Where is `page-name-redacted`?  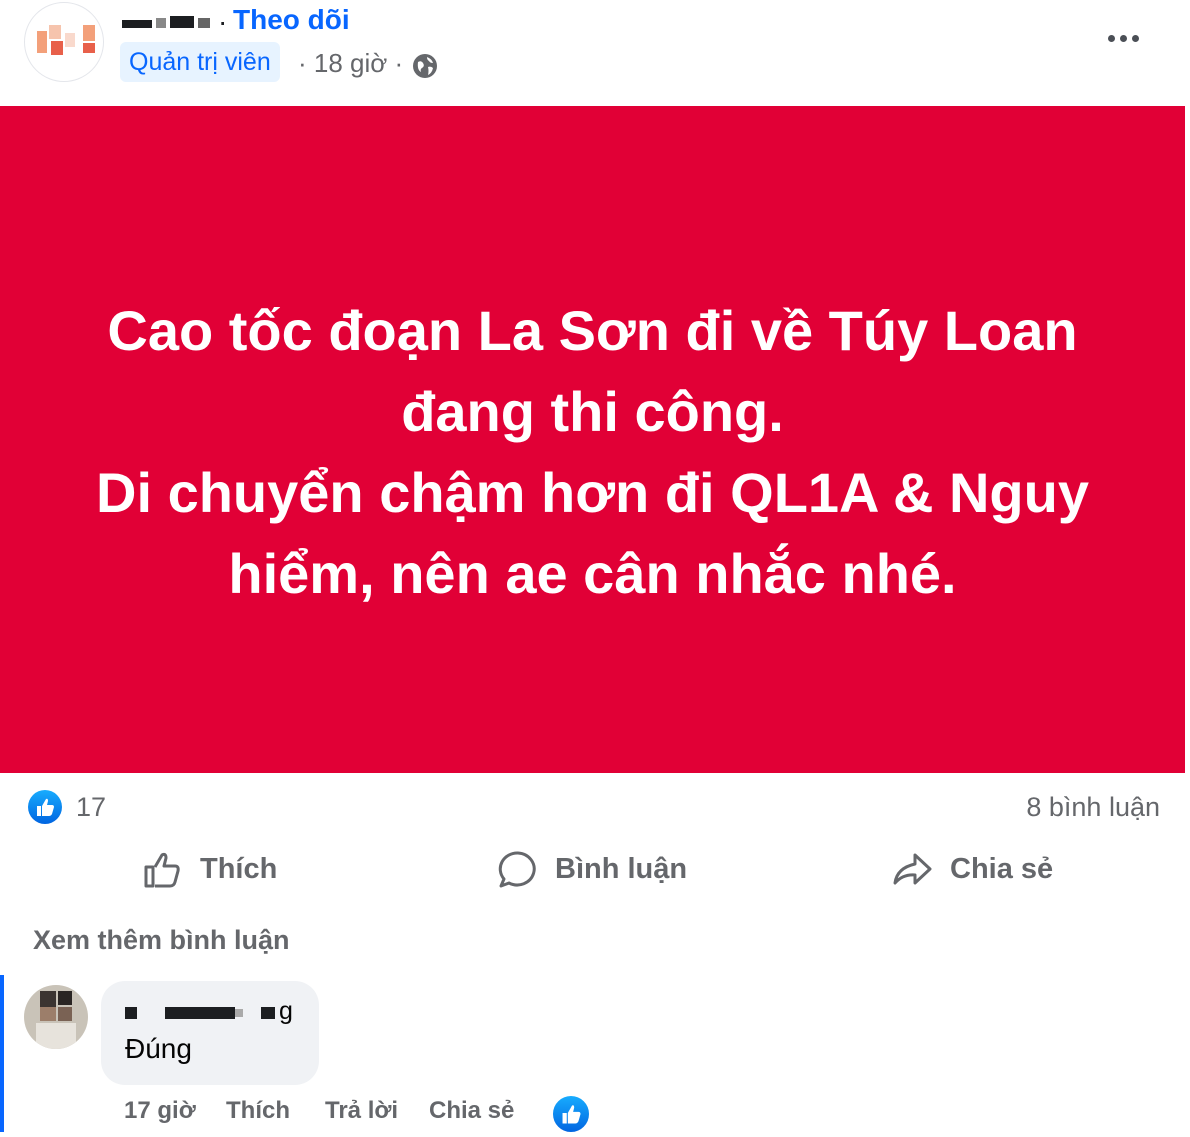 page-name-redacted is located at coordinates (169, 21).